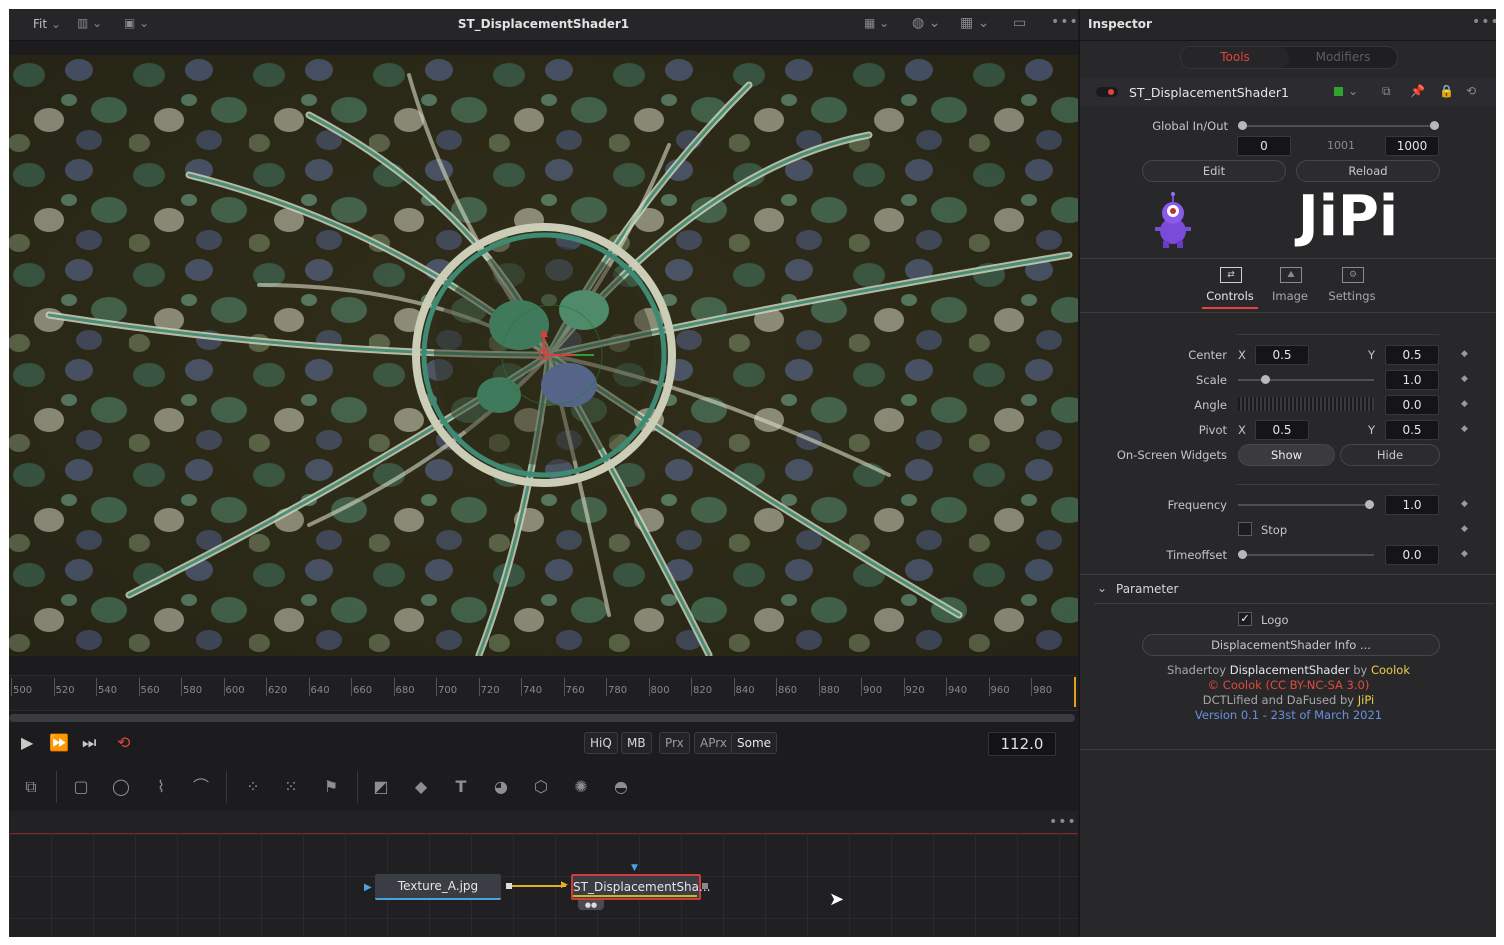 The image size is (1504, 945). What do you see at coordinates (926, 23) in the screenshot?
I see `color-channel-icon: ◍ ⌄` at bounding box center [926, 23].